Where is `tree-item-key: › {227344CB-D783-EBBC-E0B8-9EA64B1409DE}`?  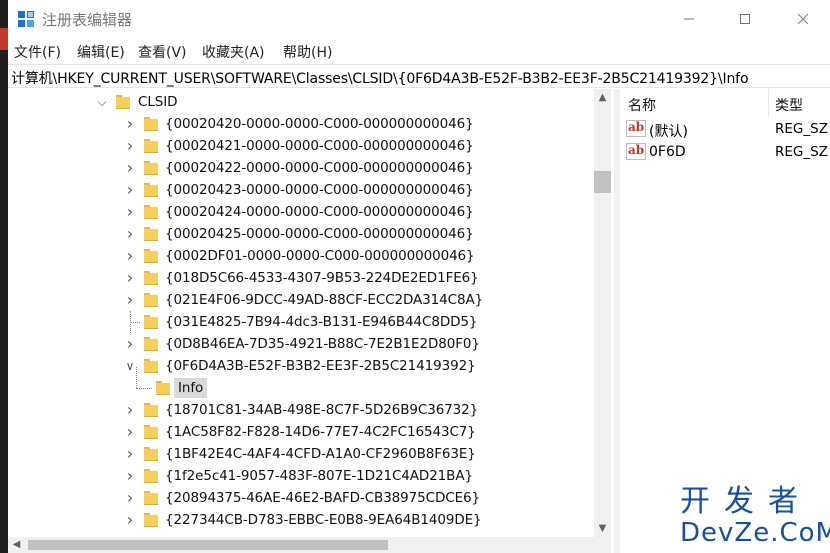 tree-item-key: › {227344CB-D783-EBBC-E0B8-9EA64B1409DE} is located at coordinates (303, 520).